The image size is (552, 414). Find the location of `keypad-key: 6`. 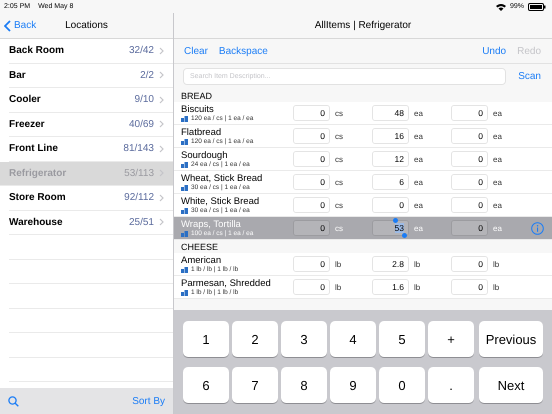

keypad-key: 6 is located at coordinates (206, 385).